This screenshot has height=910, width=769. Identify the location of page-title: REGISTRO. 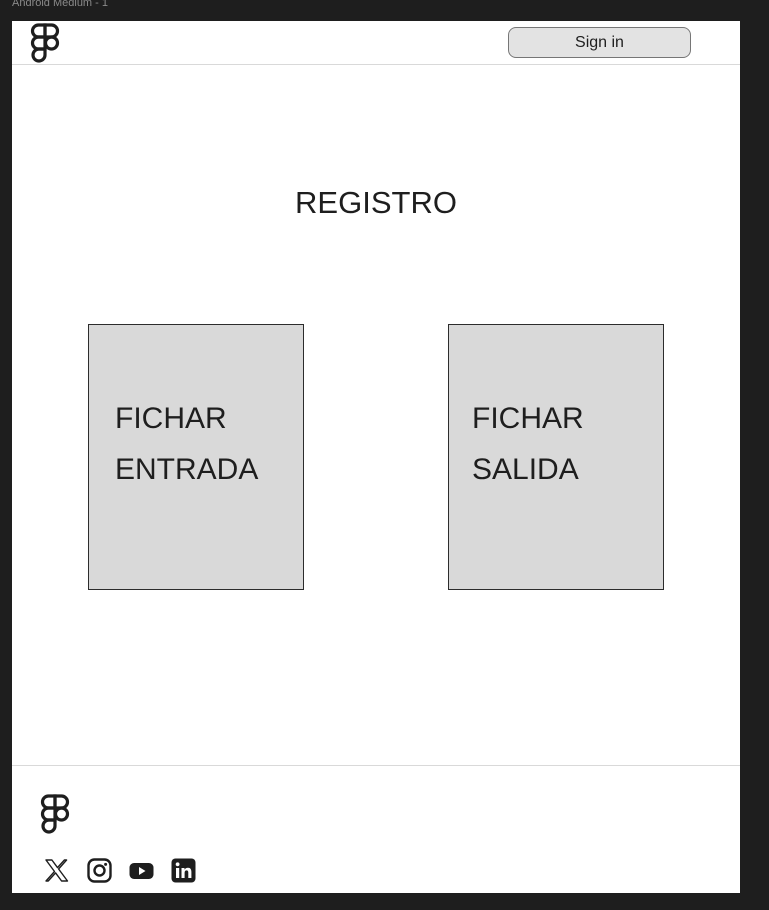
(376, 202).